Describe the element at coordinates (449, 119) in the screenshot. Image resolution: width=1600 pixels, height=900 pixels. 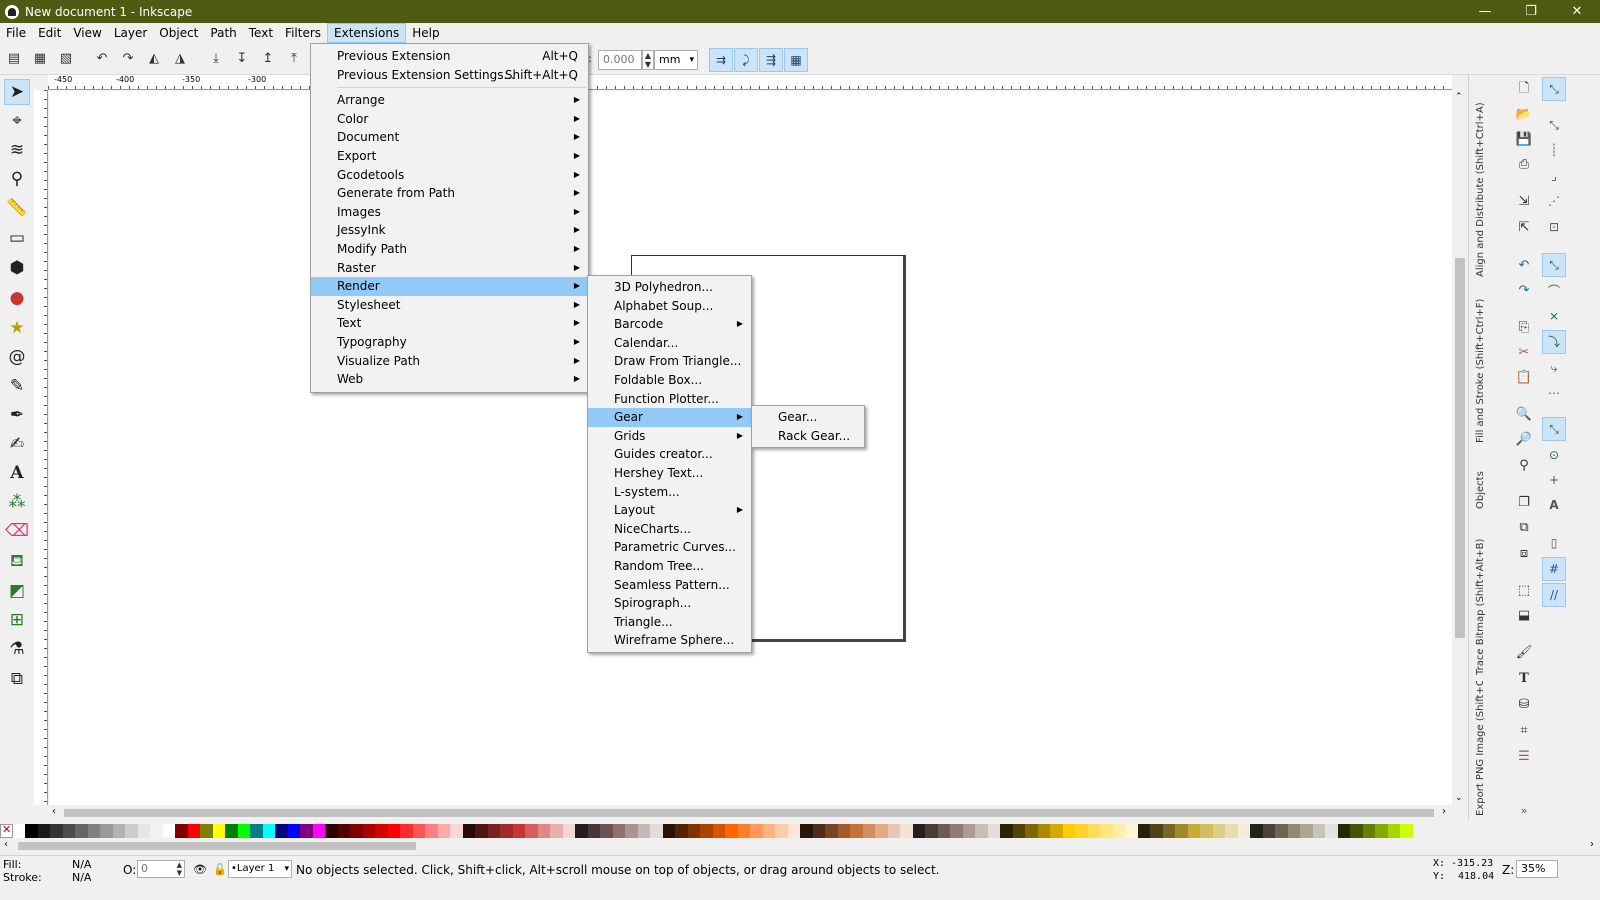
I see `menu-item-color: Color ▶` at that location.